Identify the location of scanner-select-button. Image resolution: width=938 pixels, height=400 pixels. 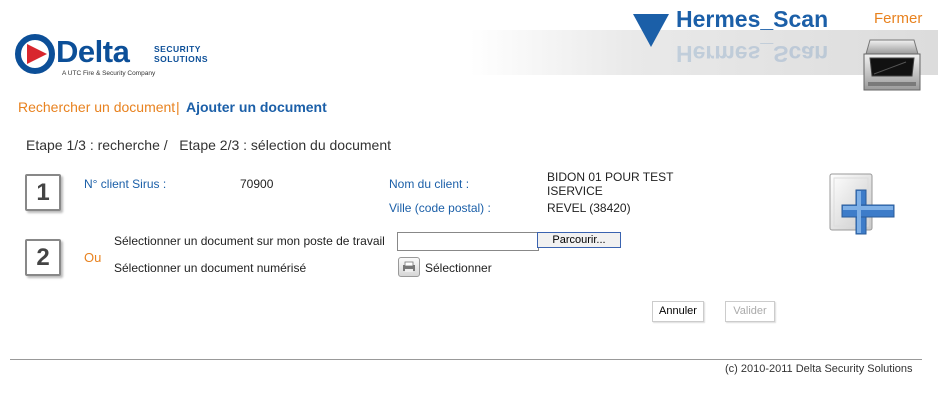
(409, 267).